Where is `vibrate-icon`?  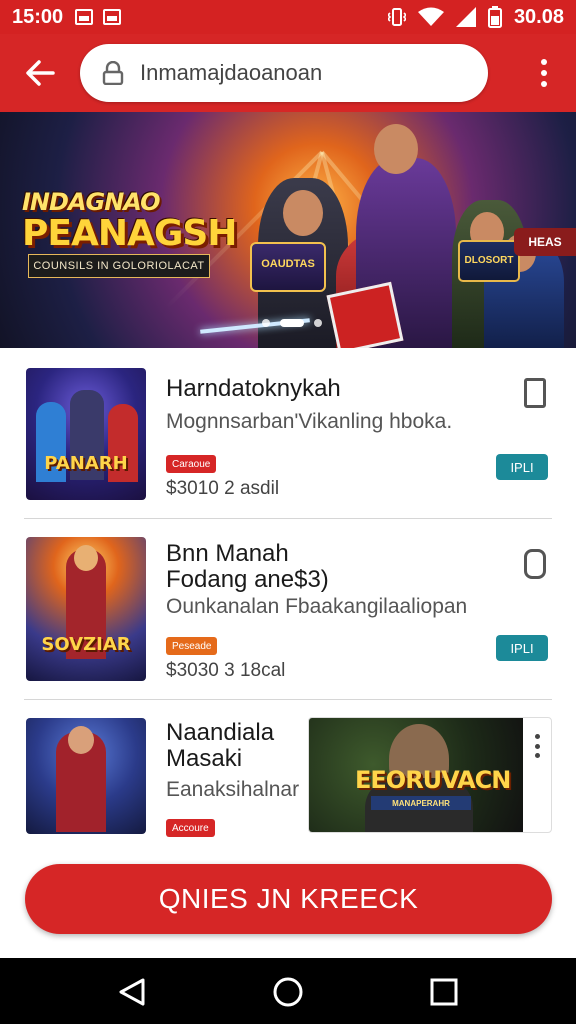
vibrate-icon is located at coordinates (396, 17).